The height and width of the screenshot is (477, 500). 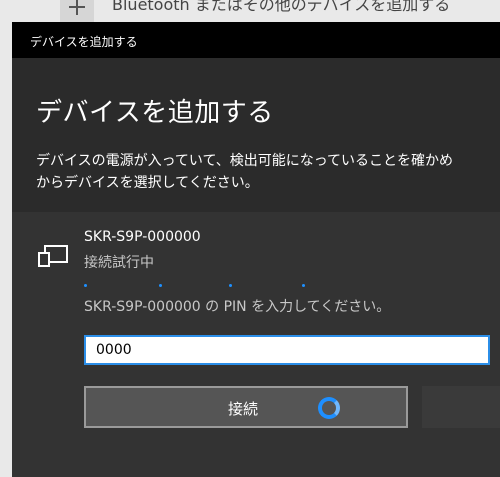 What do you see at coordinates (256, 40) in the screenshot?
I see `dialog-titlebar: デバイスを追加する` at bounding box center [256, 40].